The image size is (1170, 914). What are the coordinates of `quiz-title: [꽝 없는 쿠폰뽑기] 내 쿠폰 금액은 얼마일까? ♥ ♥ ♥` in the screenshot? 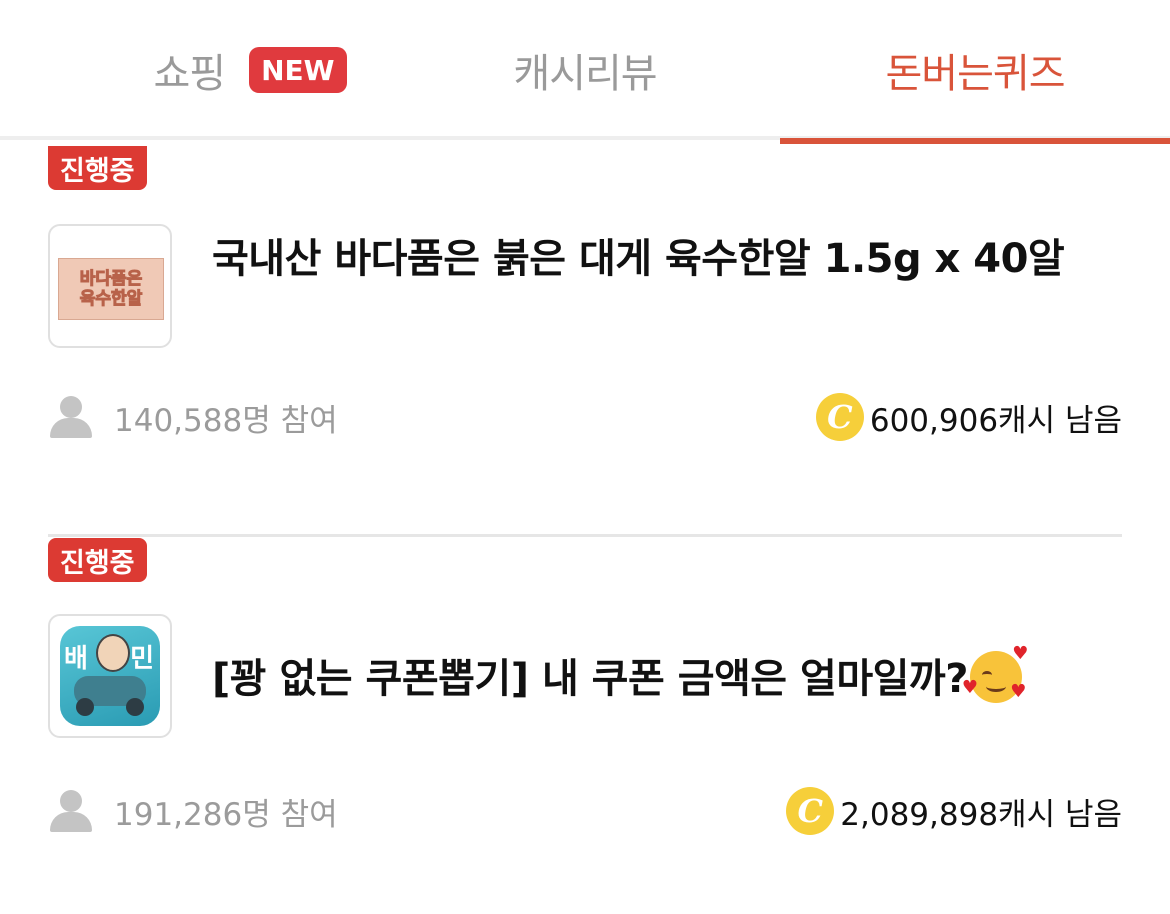 It's located at (667, 675).